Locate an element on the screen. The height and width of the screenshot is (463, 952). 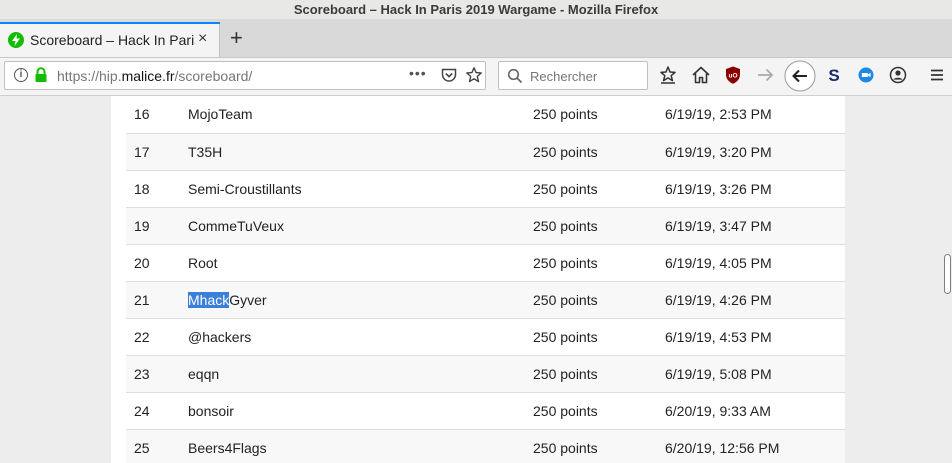
time-cell: 6/19/19, 3:47 PM is located at coordinates (755, 225).